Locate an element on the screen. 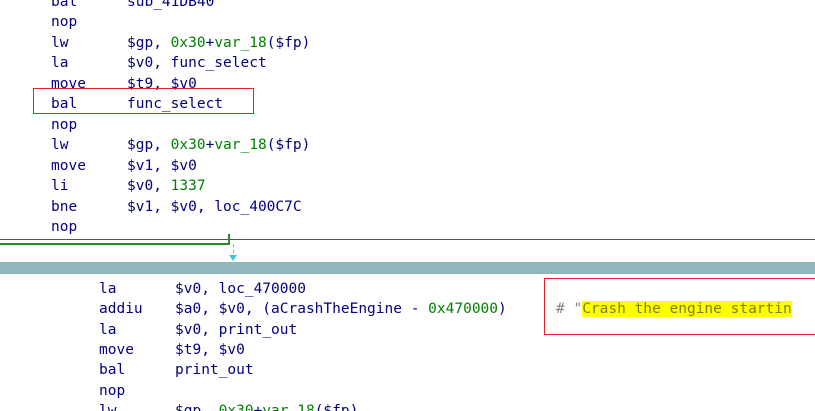 This screenshot has height=411, width=815. func-select-highlight-box is located at coordinates (143, 101).